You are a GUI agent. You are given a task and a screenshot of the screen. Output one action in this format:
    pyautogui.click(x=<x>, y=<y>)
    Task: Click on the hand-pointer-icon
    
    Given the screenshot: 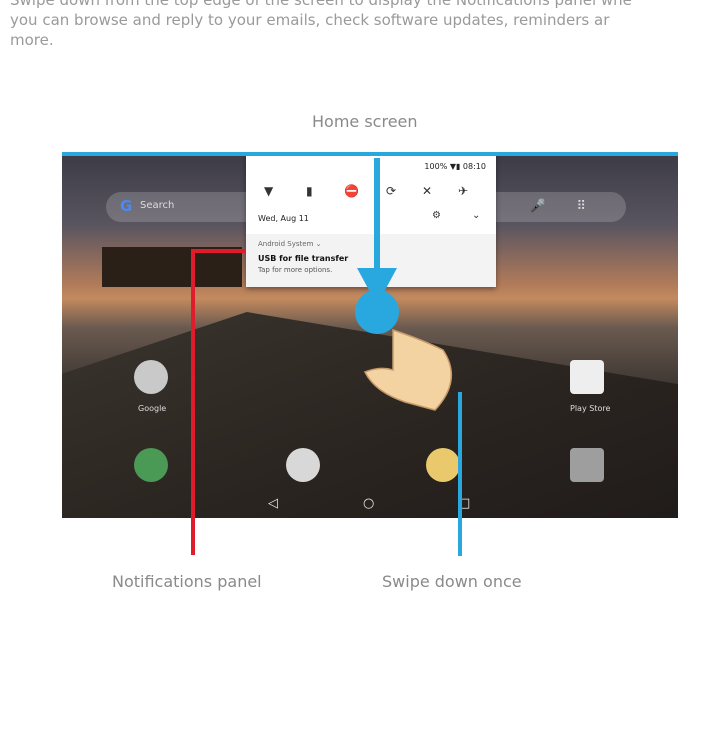 What is the action you would take?
    pyautogui.click(x=408, y=369)
    